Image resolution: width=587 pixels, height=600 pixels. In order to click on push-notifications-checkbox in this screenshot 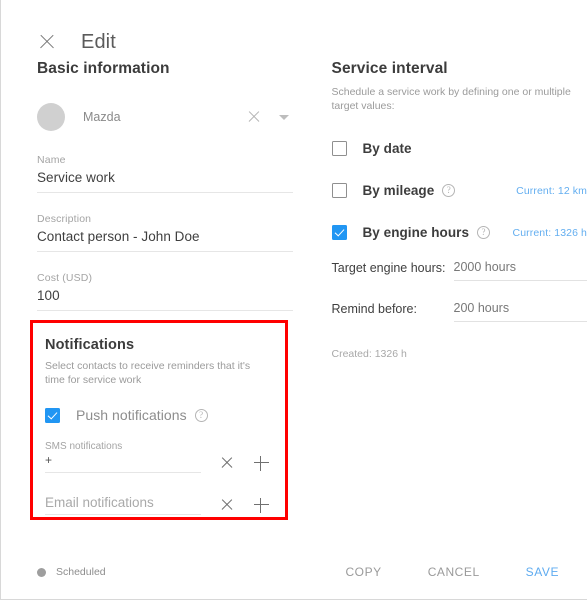, I will do `click(52, 415)`.